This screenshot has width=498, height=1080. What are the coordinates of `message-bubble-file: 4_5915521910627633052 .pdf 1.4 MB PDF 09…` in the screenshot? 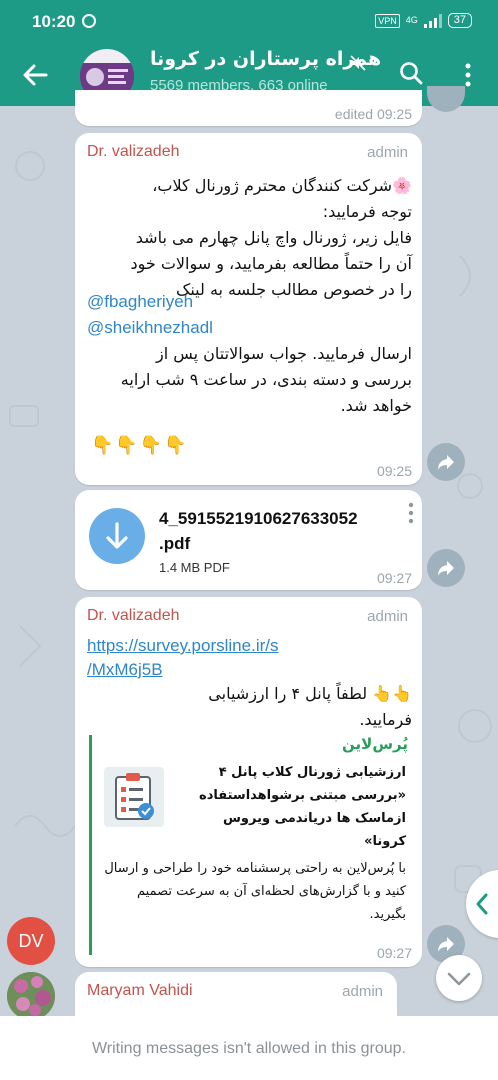 It's located at (248, 540).